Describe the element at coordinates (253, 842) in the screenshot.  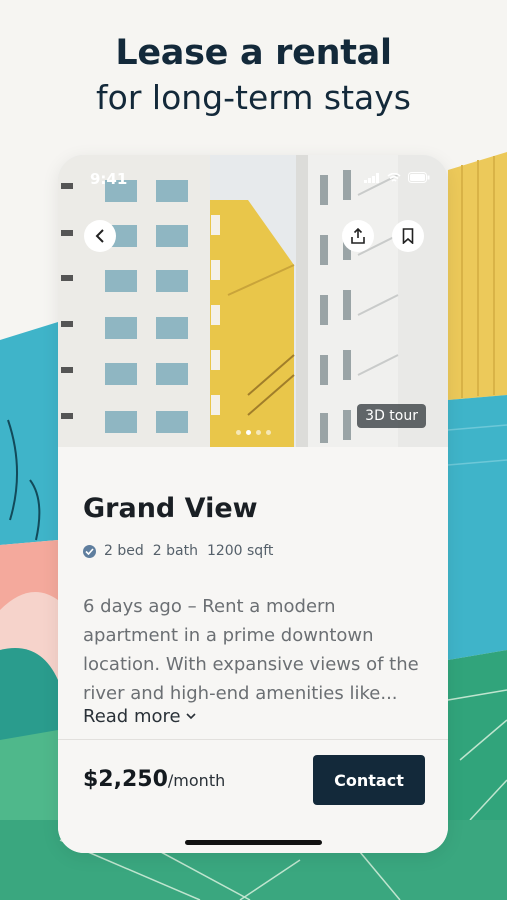
I see `home-indicator` at that location.